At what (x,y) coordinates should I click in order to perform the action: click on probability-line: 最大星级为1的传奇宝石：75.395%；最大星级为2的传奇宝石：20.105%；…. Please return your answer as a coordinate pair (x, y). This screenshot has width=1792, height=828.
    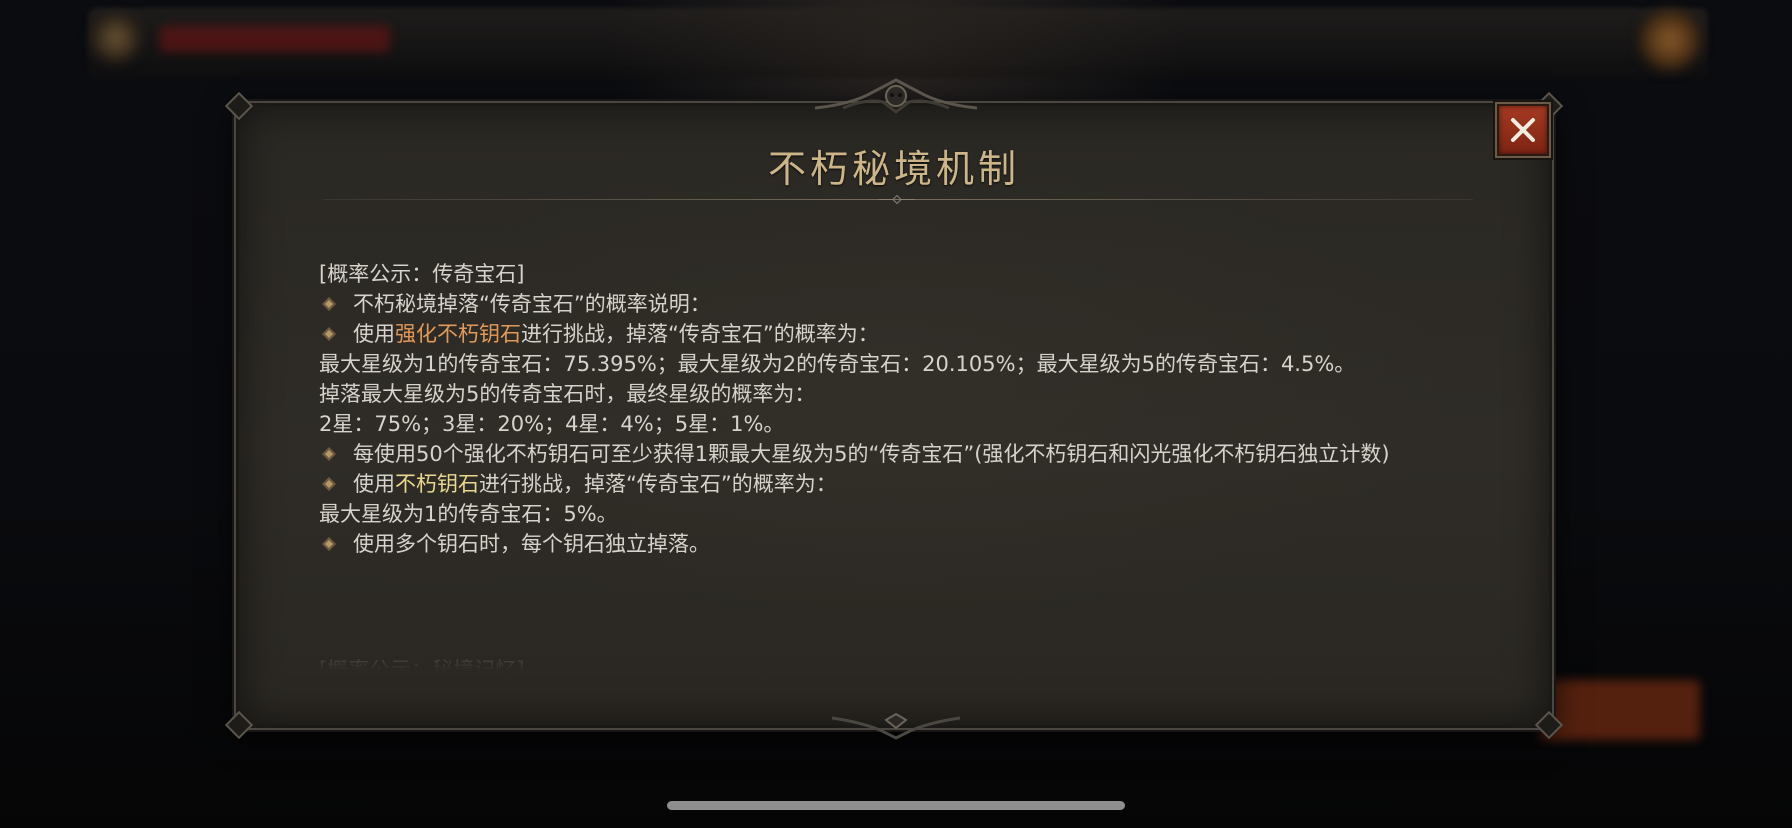
    Looking at the image, I should click on (837, 364).